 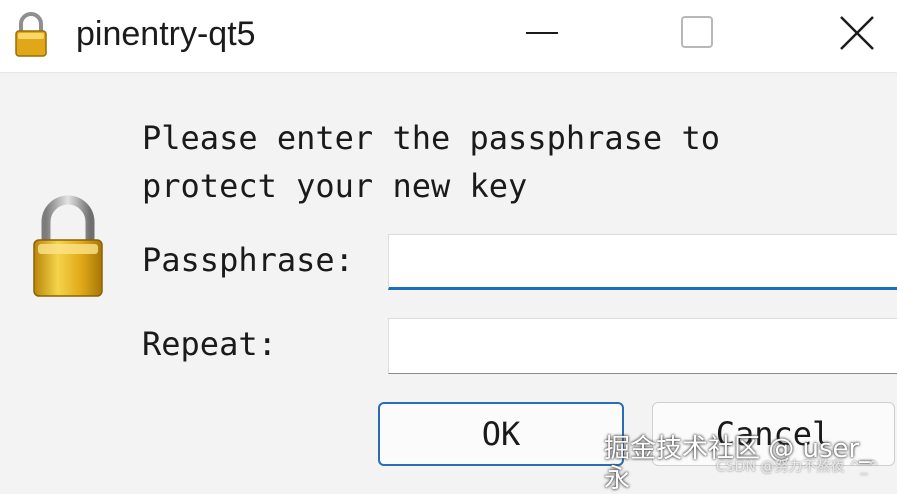 What do you see at coordinates (798, 467) in the screenshot?
I see `watermark-subtext: CSDN @努力不熬夜 ^_^` at bounding box center [798, 467].